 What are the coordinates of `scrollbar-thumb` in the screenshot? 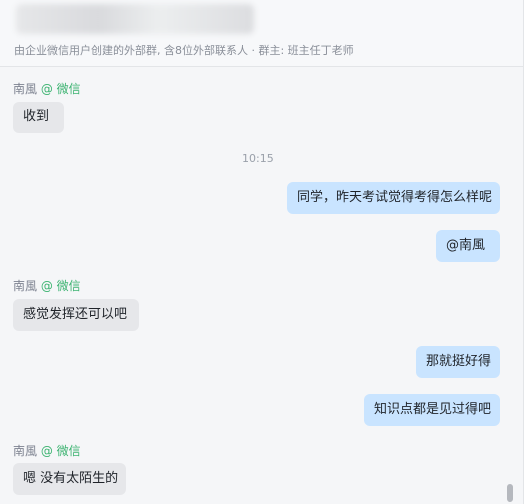 It's located at (510, 493).